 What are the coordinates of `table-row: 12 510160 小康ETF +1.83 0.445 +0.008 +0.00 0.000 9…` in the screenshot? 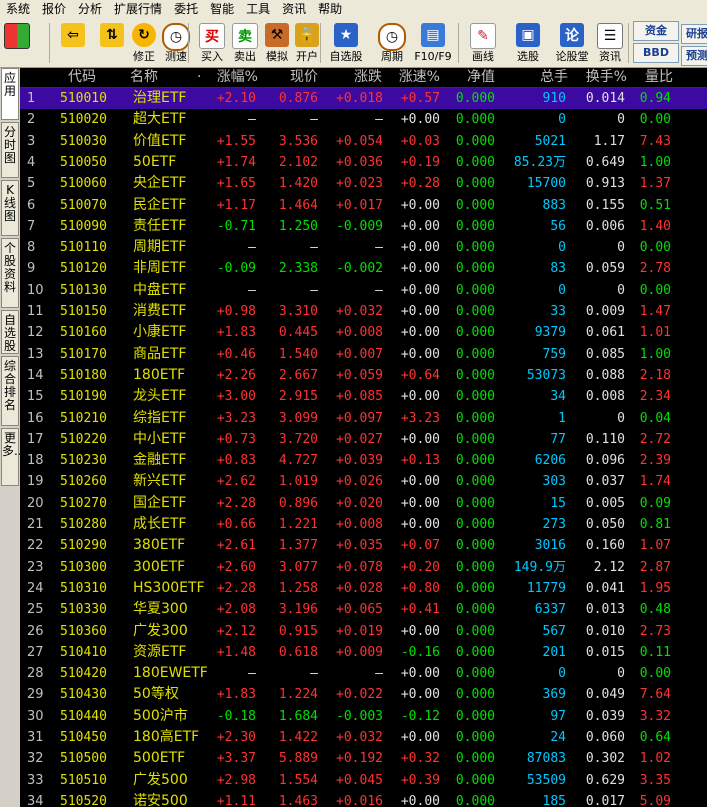 It's located at (363, 332).